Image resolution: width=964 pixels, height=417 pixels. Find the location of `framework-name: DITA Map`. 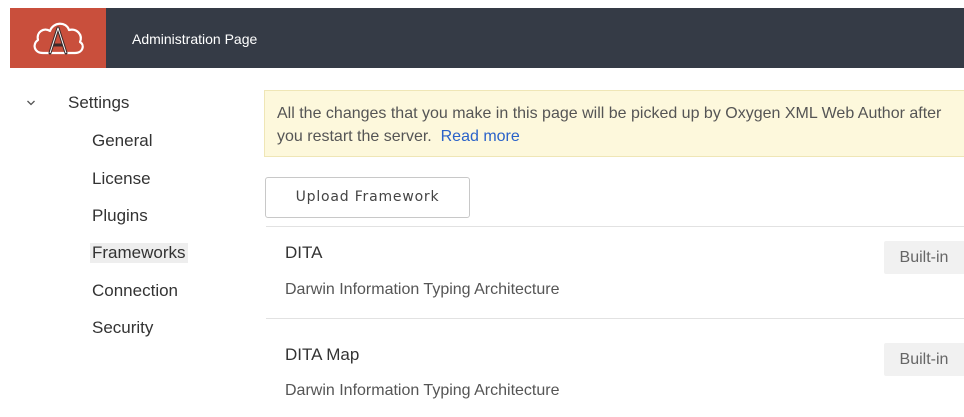

framework-name: DITA Map is located at coordinates (322, 354).